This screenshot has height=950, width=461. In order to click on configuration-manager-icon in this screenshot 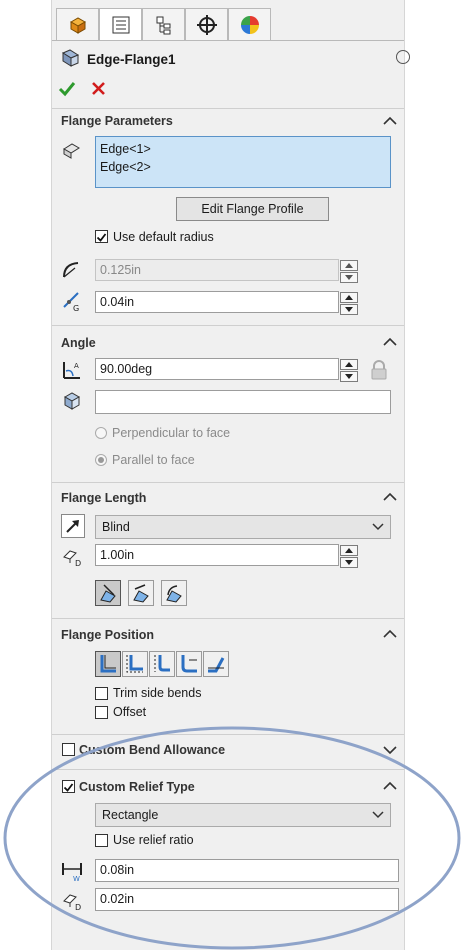, I will do `click(163, 25)`.